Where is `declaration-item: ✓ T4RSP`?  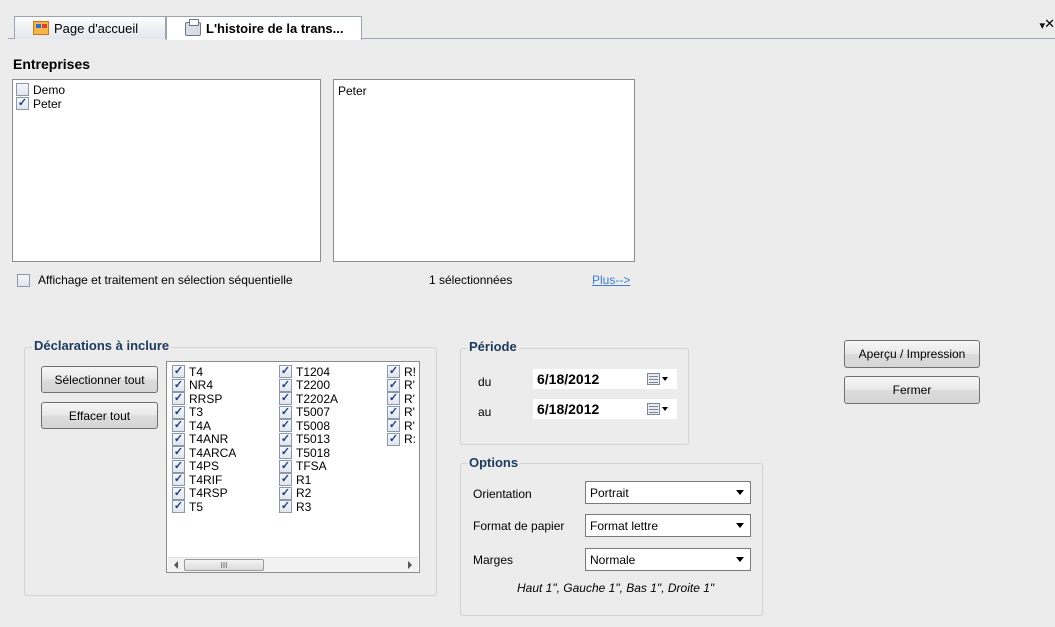
declaration-item: ✓ T4RSP is located at coordinates (204, 493).